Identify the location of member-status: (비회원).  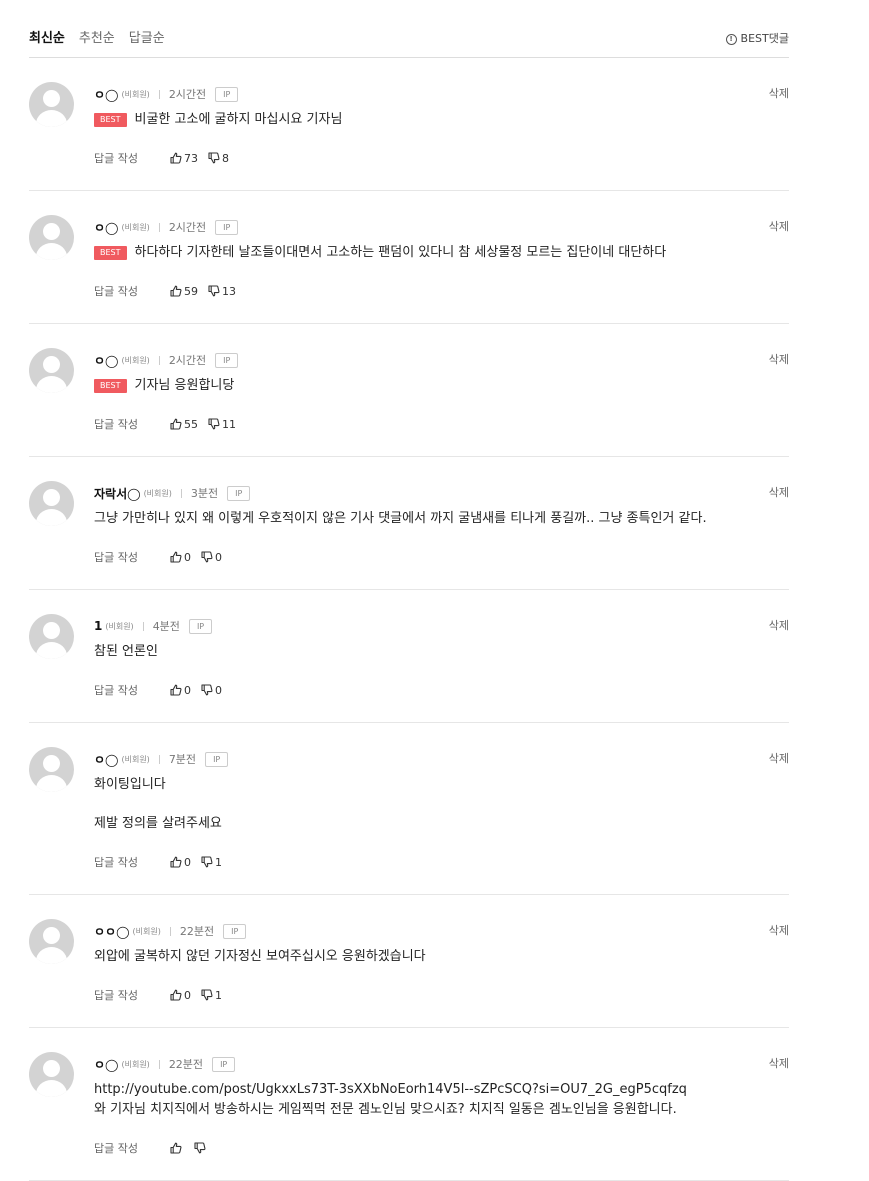
(157, 493).